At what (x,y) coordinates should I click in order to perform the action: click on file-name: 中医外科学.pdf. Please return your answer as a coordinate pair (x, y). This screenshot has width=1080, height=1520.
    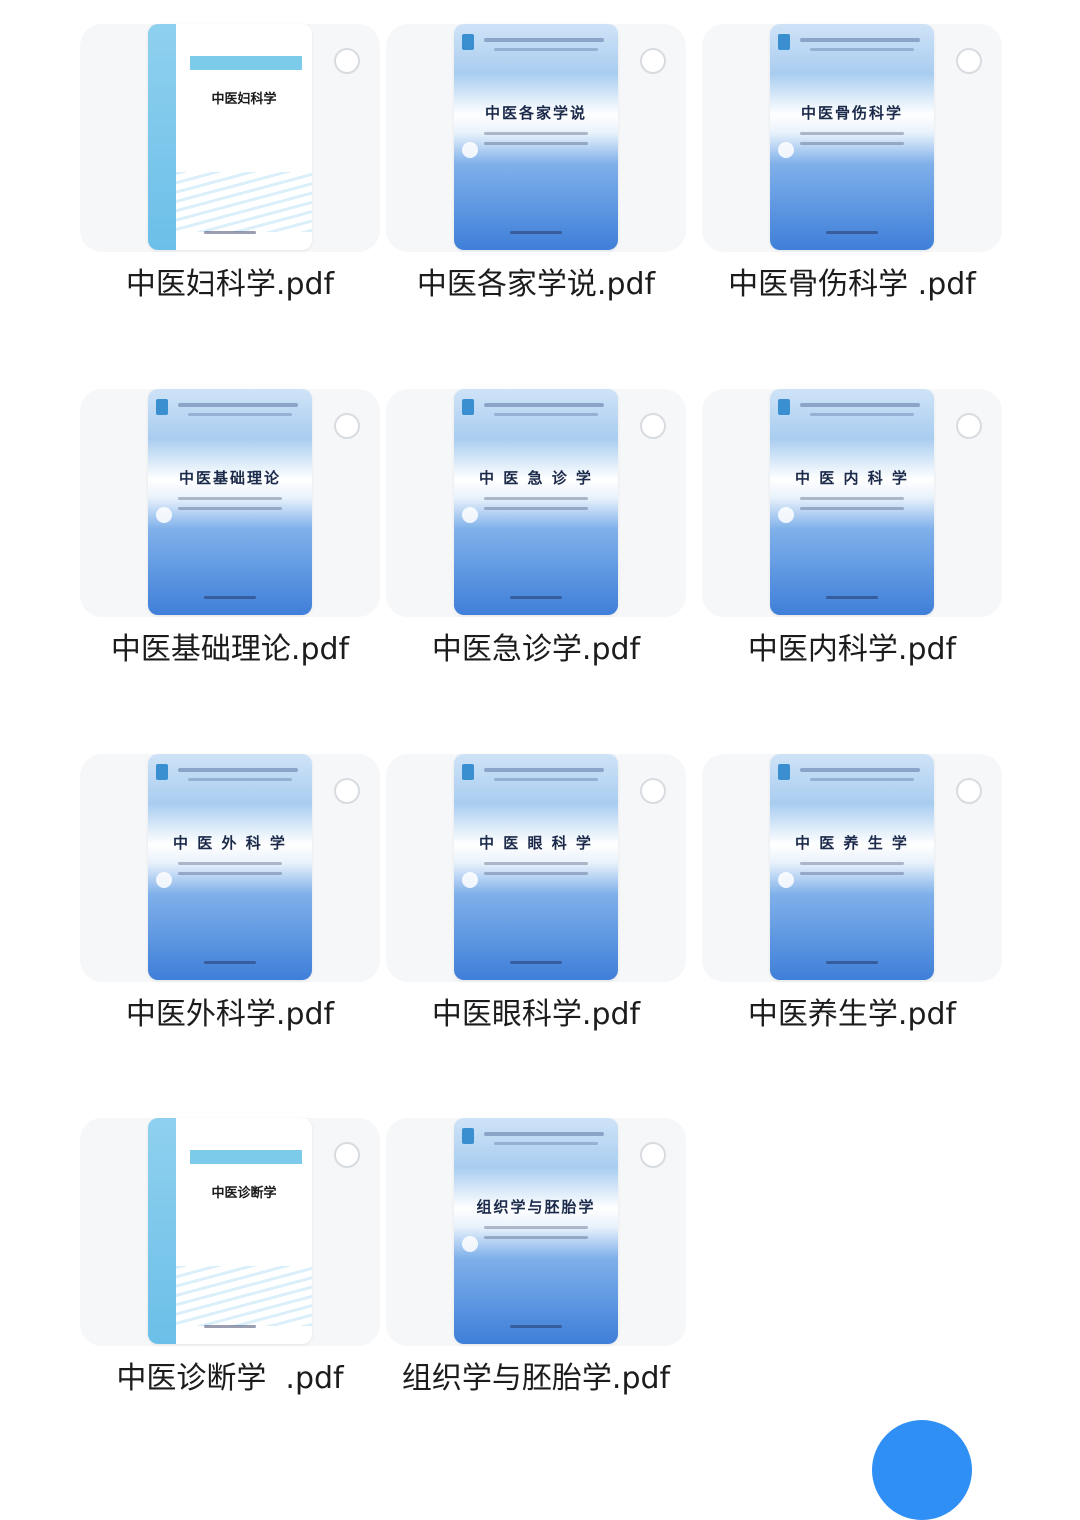
    Looking at the image, I should click on (230, 1014).